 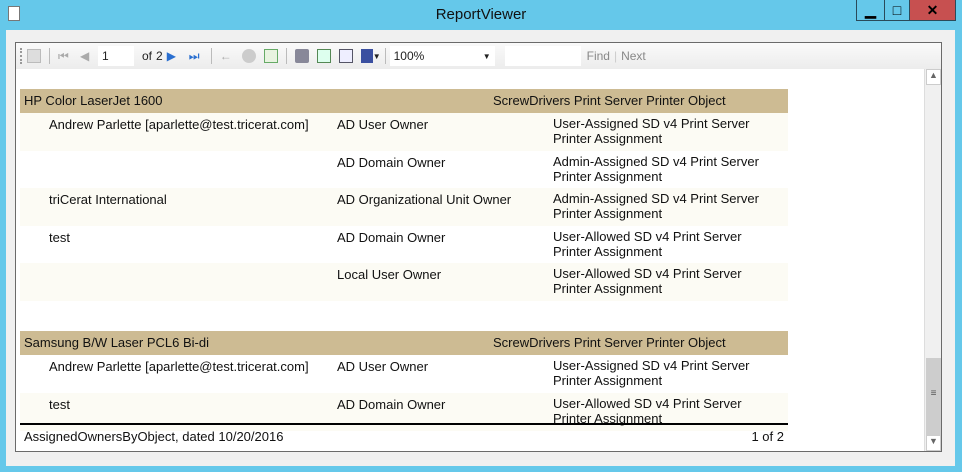 I want to click on find-input, so click(x=542, y=56).